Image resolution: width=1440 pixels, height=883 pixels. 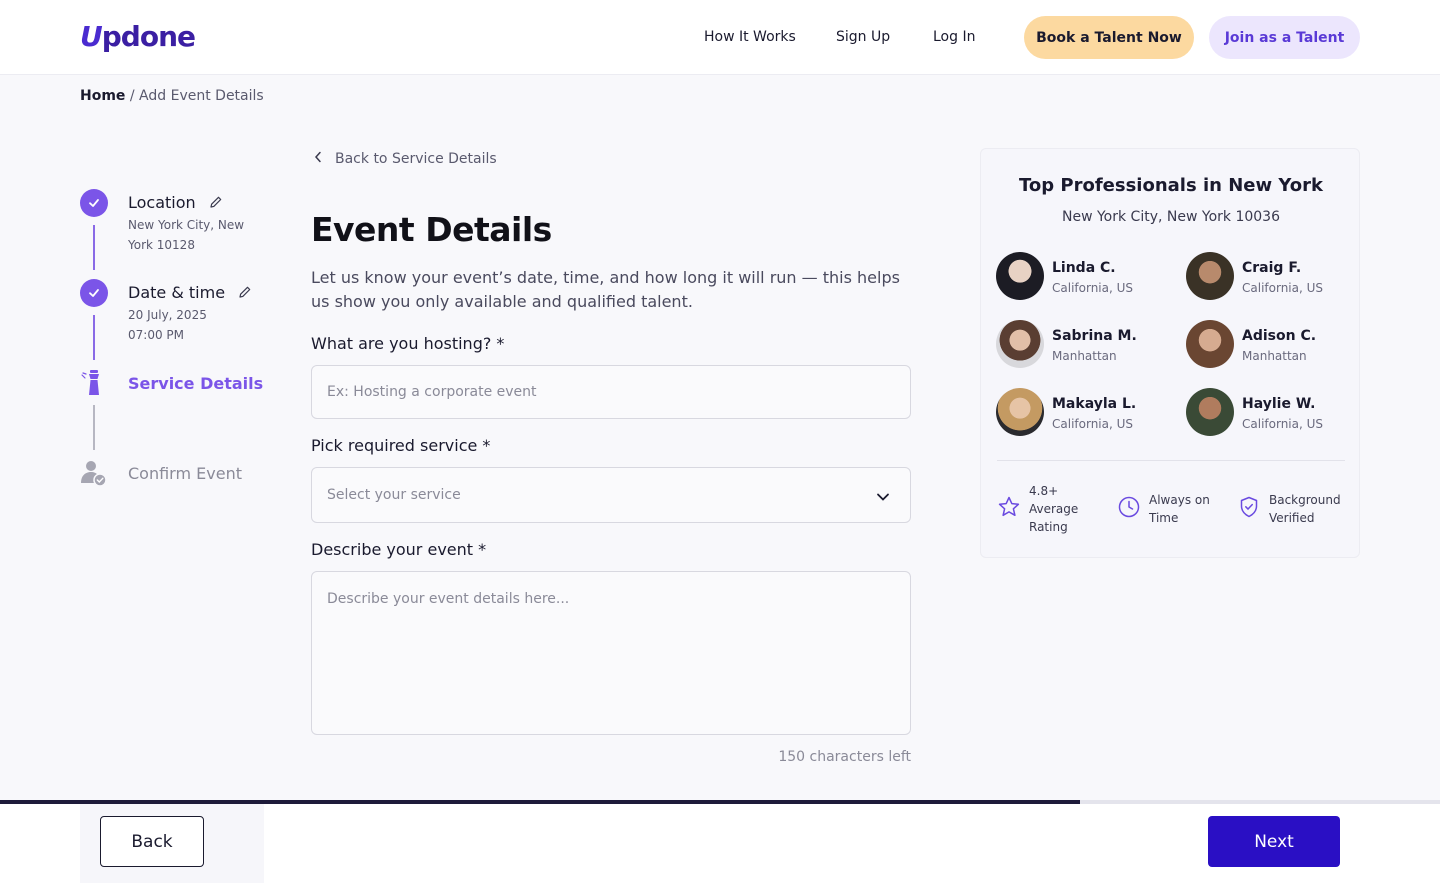 What do you see at coordinates (1271, 412) in the screenshot?
I see `professional-item: Haylie W. California, US` at bounding box center [1271, 412].